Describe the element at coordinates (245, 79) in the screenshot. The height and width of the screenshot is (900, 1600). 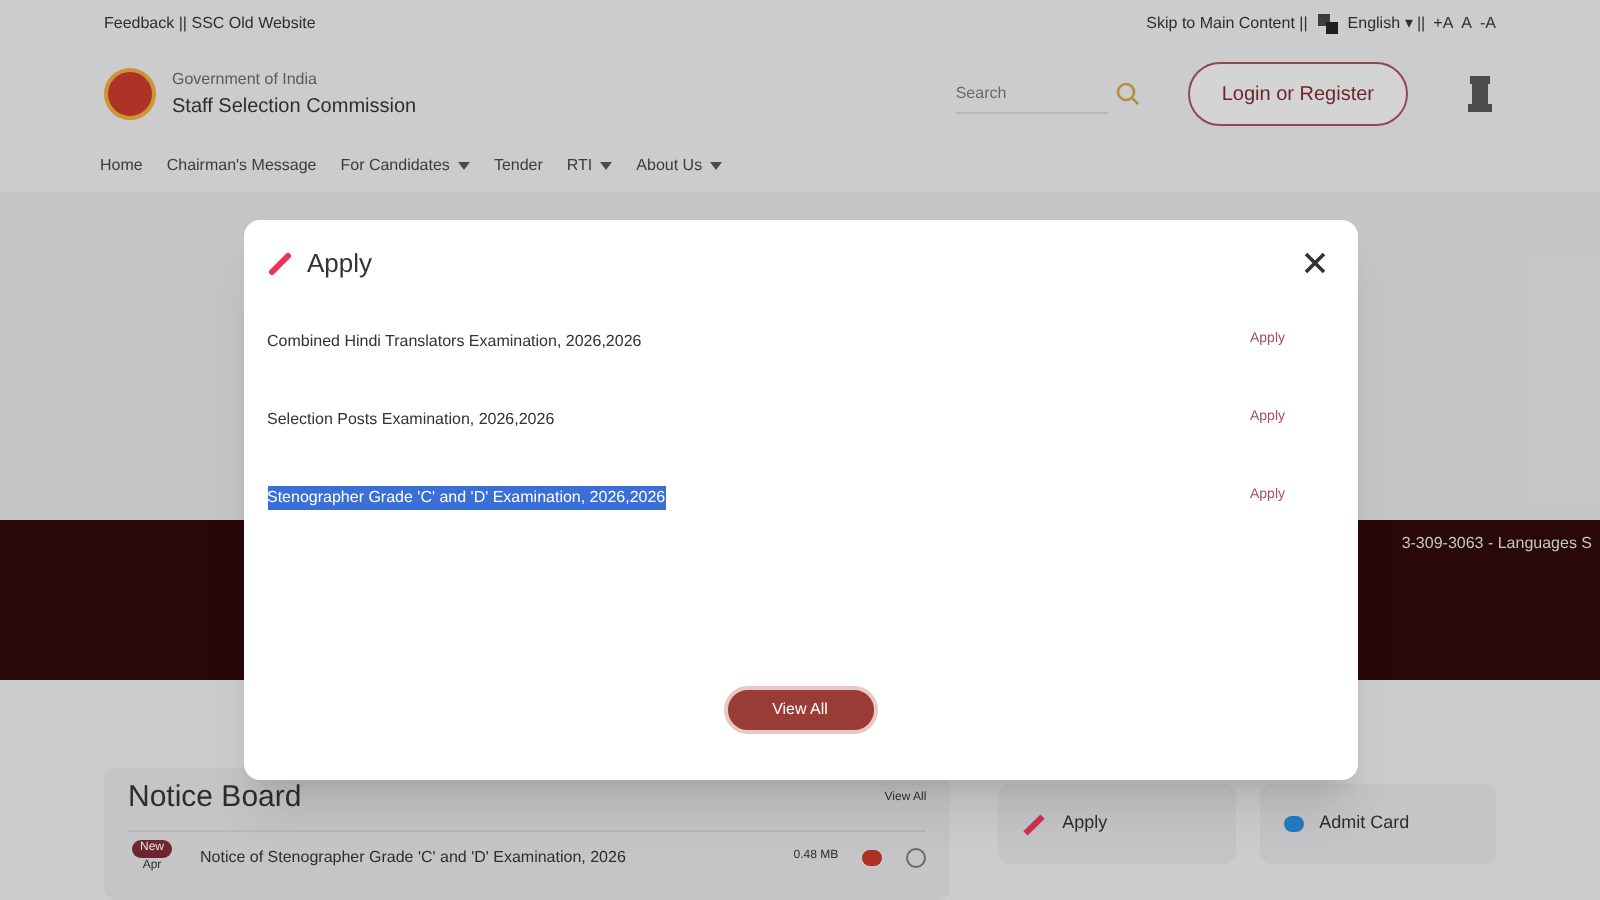
I see `org-line: Government of India` at that location.